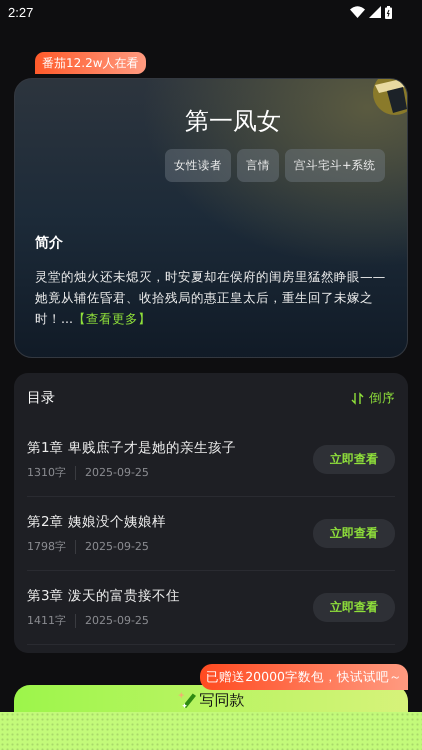 The width and height of the screenshot is (422, 750). I want to click on chapter-title: 第2章 姨娘没个姨娘样, so click(96, 522).